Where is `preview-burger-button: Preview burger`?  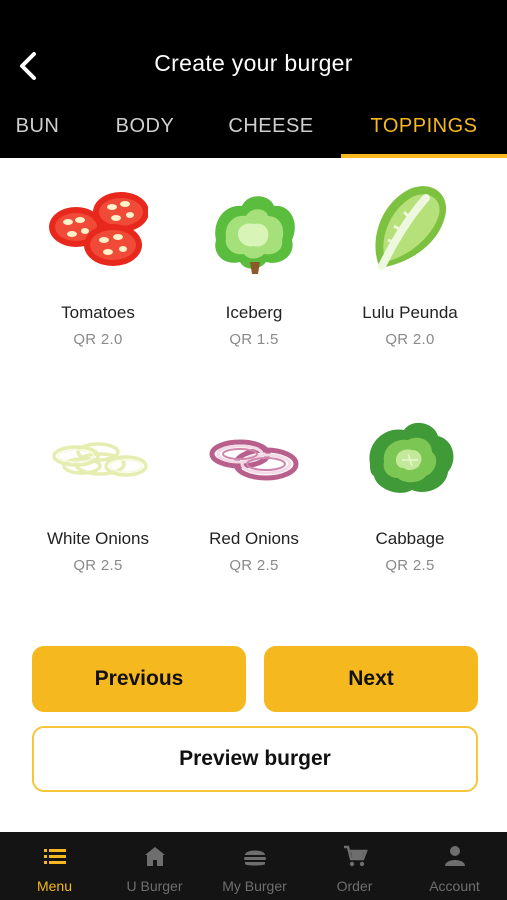 preview-burger-button: Preview burger is located at coordinates (255, 759).